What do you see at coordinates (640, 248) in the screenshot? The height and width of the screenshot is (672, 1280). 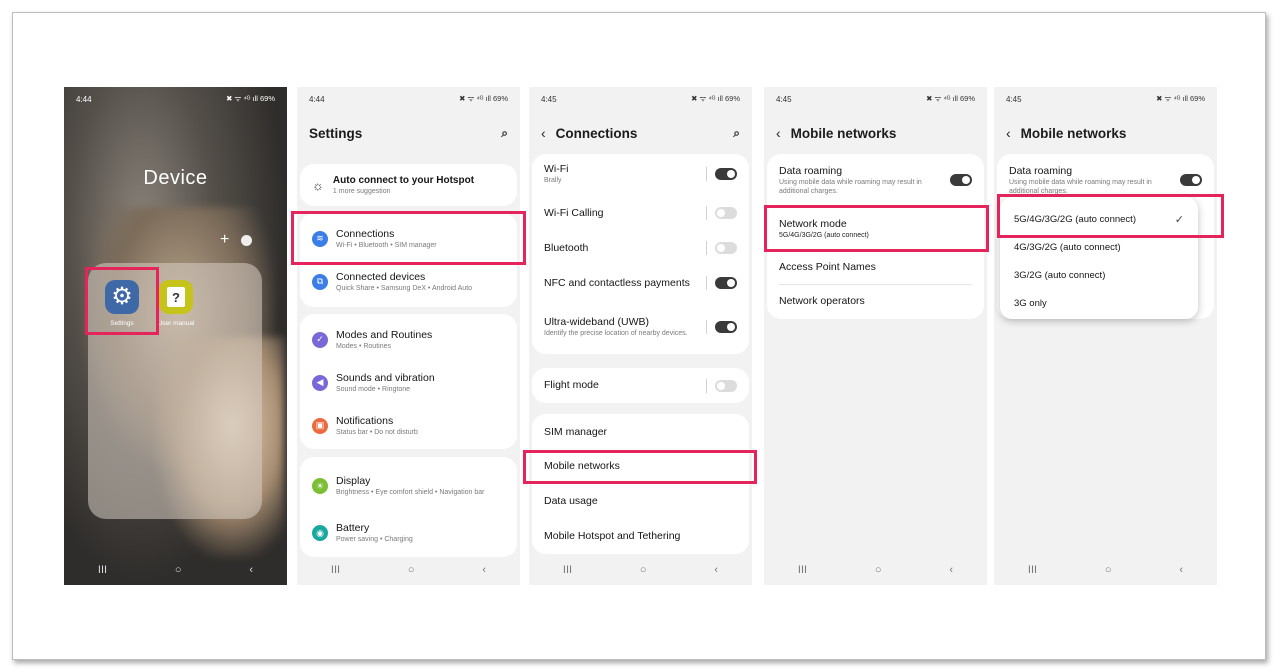 I see `bluetooth-row: Bluetooth` at bounding box center [640, 248].